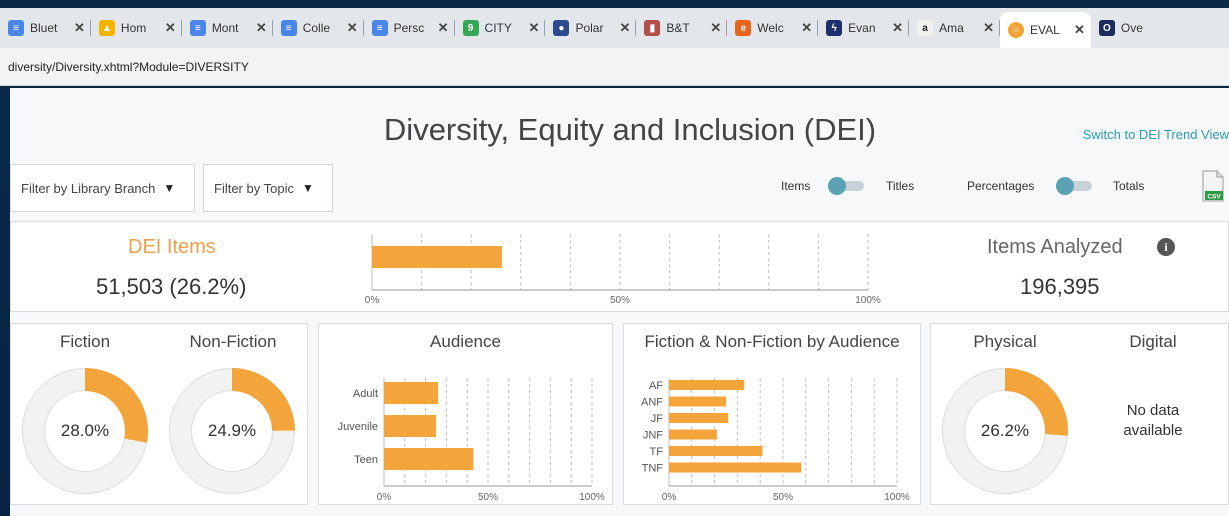 This screenshot has height=516, width=1229. What do you see at coordinates (954, 28) in the screenshot?
I see `browser-tab: a Ama ✕` at bounding box center [954, 28].